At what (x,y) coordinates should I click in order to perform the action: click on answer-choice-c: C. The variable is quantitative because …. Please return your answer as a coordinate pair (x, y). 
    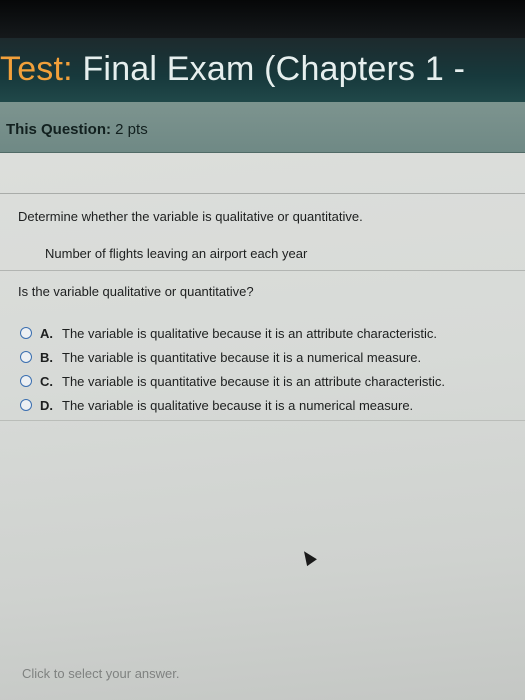
    Looking at the image, I should click on (270, 381).